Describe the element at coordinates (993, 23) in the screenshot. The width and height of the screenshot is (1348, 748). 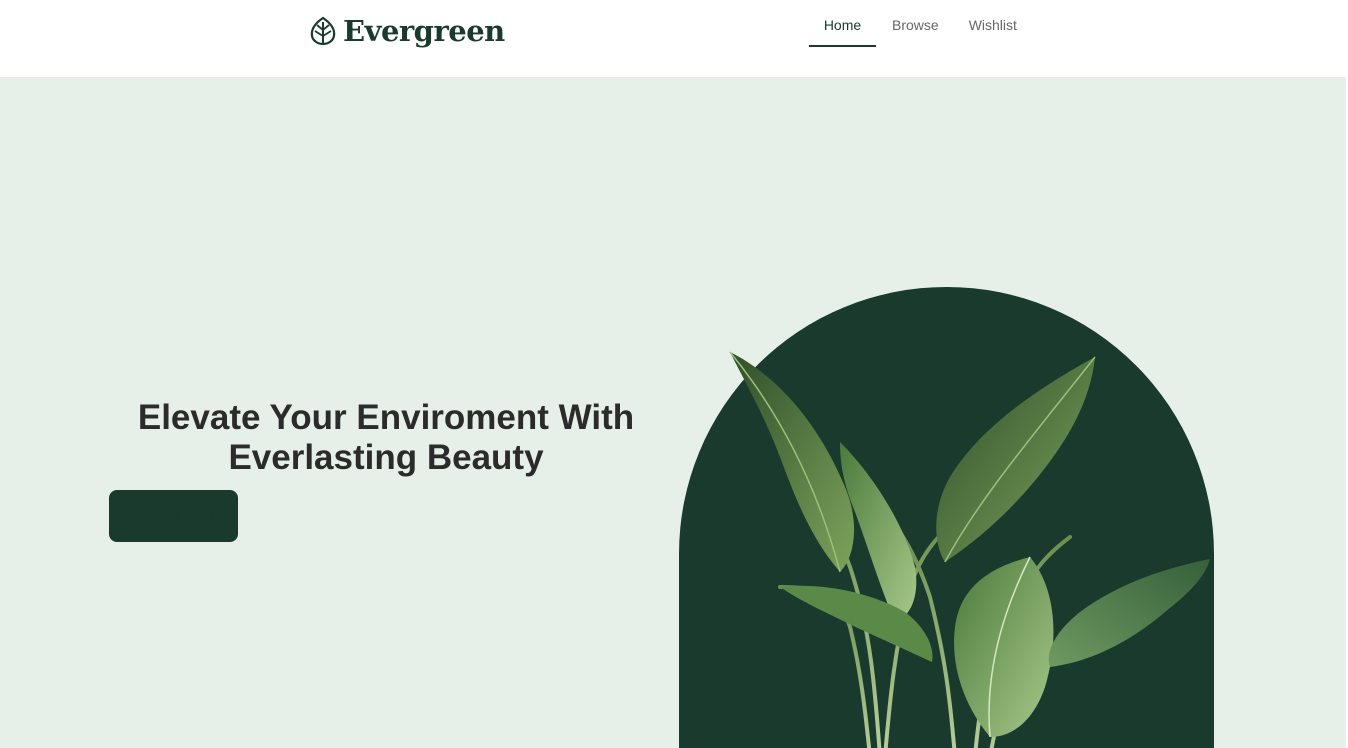
I see `nav-wishlist: Wishlist` at that location.